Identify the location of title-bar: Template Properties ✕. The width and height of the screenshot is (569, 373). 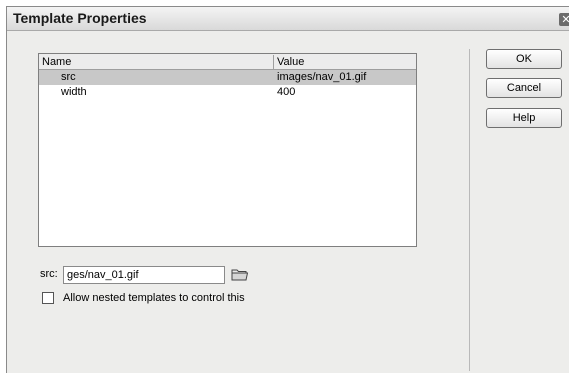
(288, 19).